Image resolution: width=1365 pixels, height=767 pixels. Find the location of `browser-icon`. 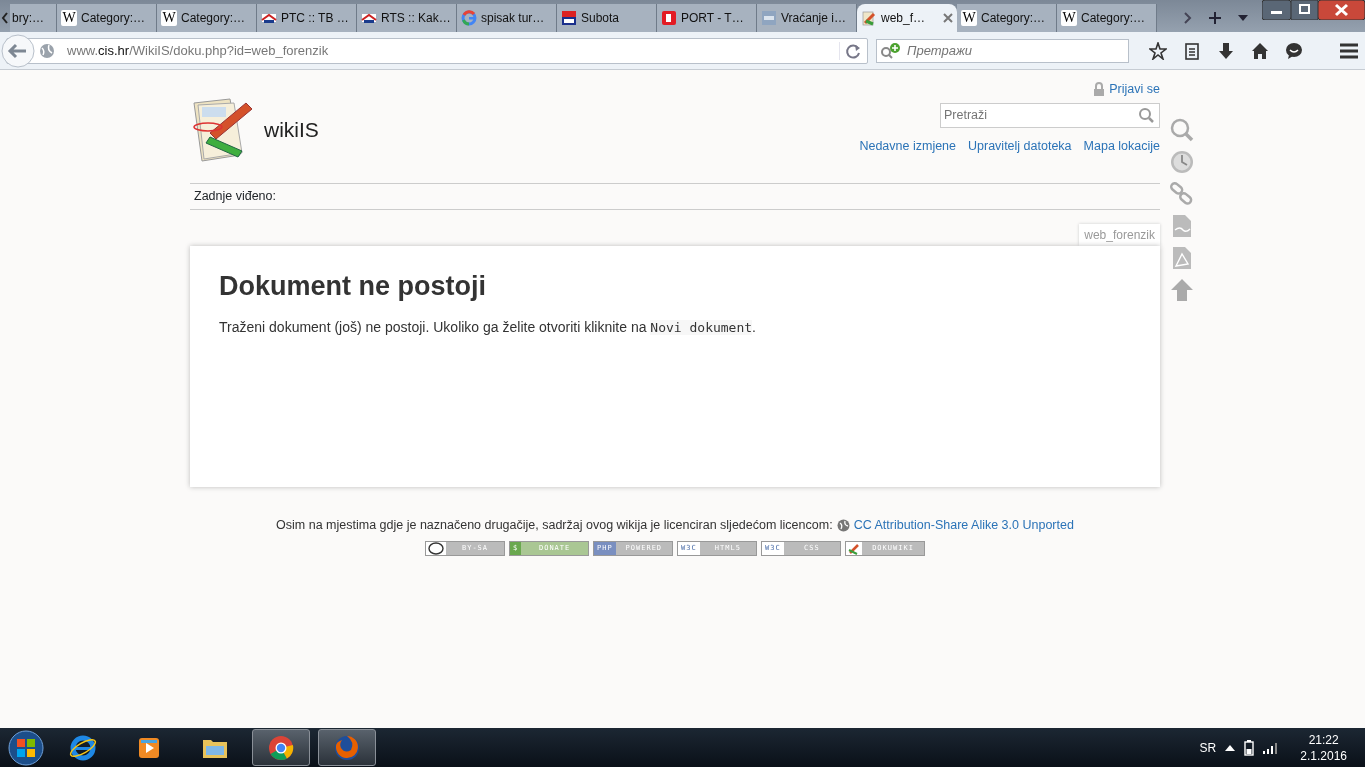

browser-icon is located at coordinates (83, 747).